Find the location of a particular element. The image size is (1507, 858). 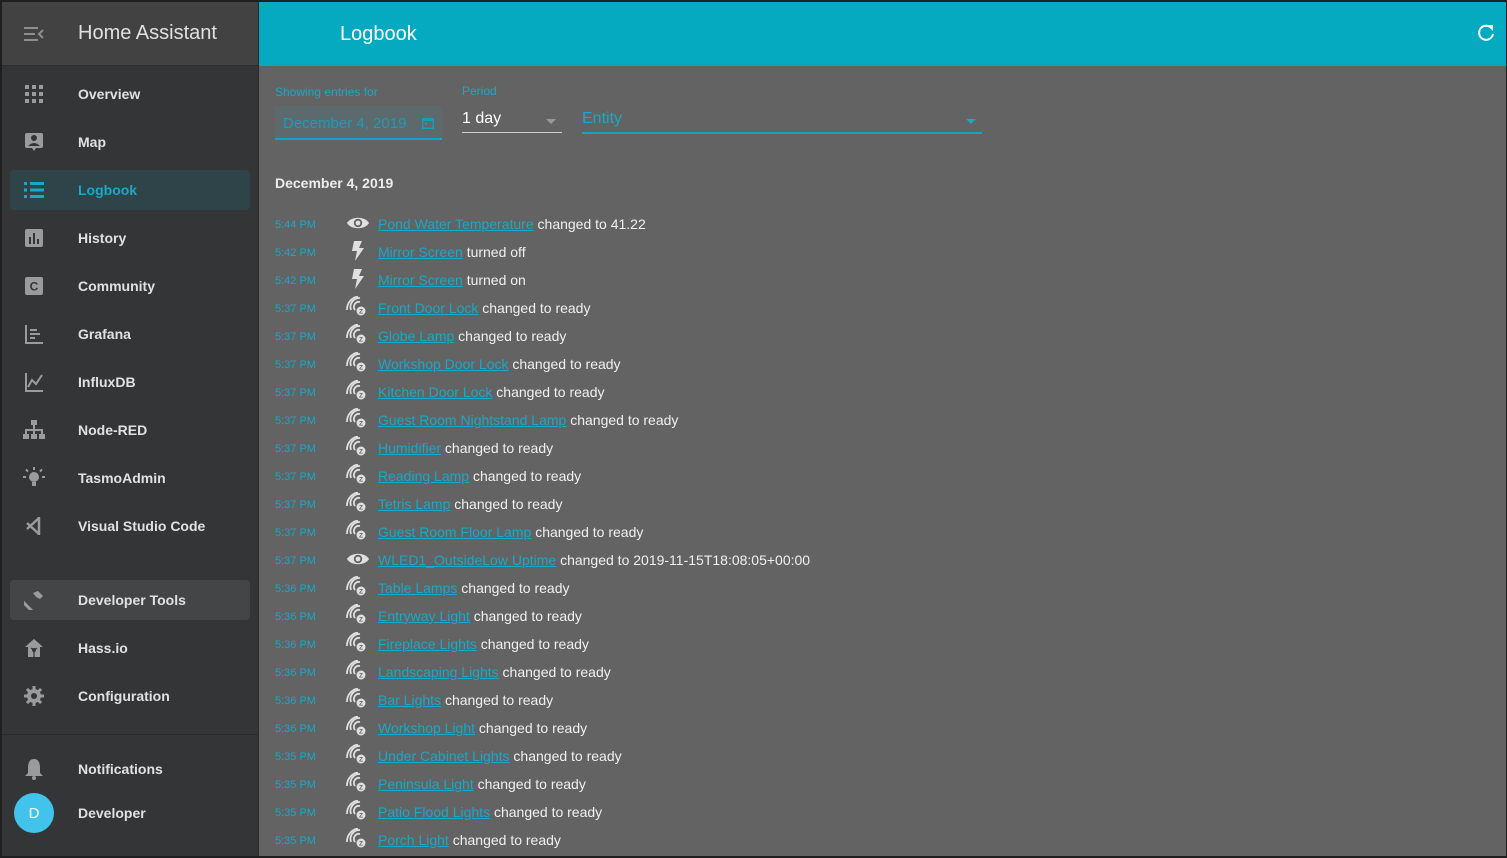

log-entry-entity-link: Workshop Door Lock is located at coordinates (443, 364).